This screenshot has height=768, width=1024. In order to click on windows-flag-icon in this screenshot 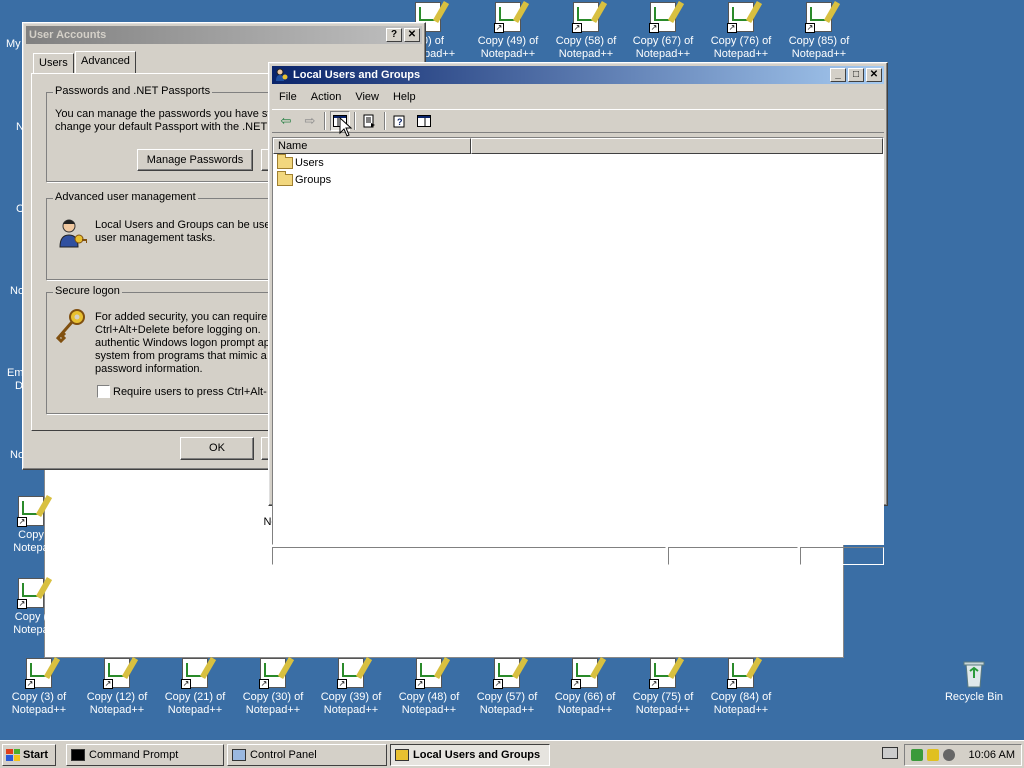, I will do `click(13, 754)`.